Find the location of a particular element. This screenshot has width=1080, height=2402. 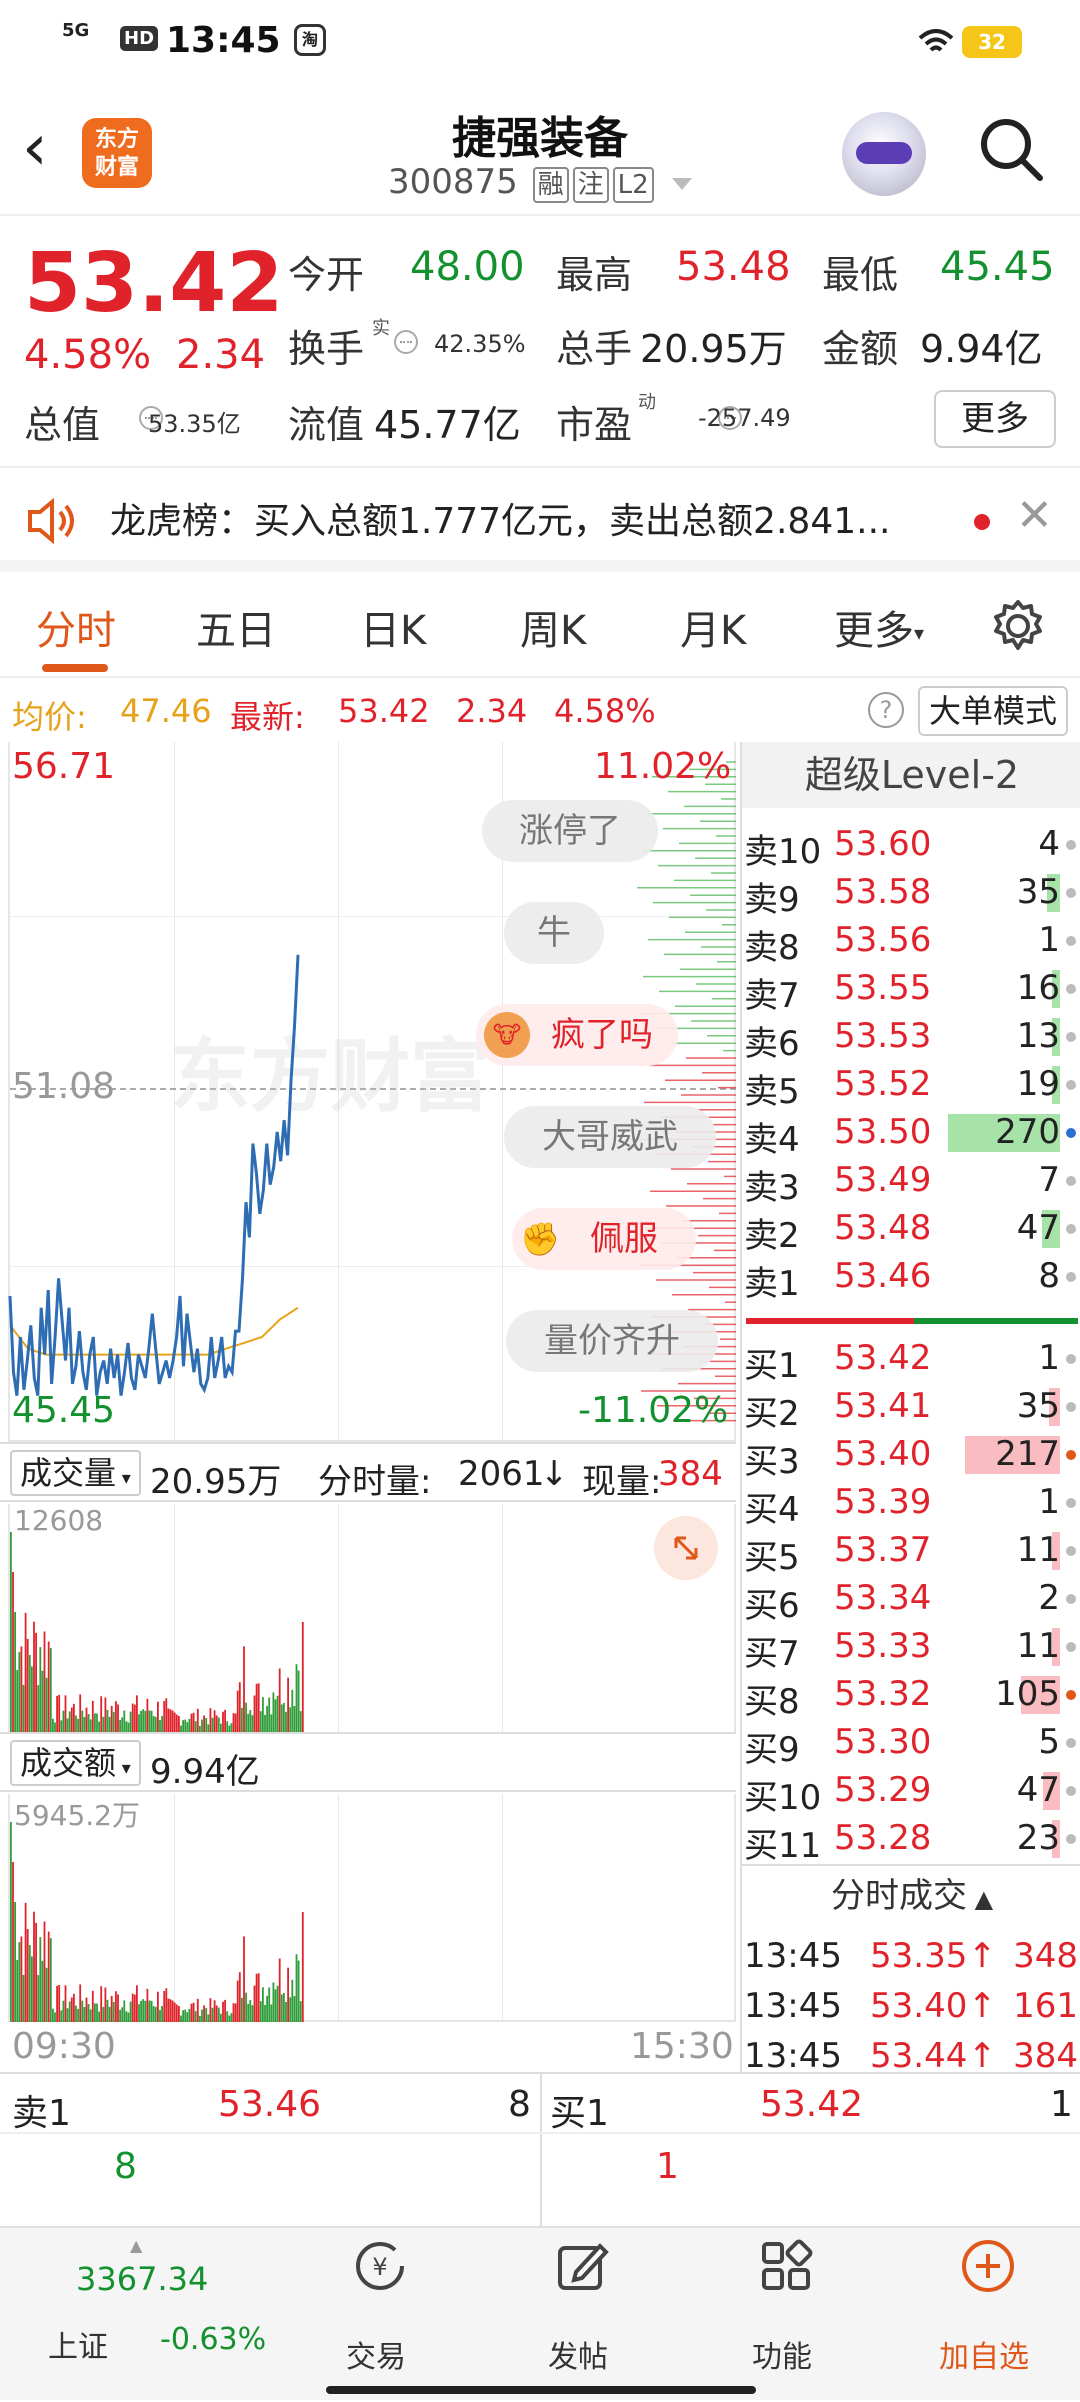

bid-level-1: 买1 53.42 1 is located at coordinates (911, 1360).